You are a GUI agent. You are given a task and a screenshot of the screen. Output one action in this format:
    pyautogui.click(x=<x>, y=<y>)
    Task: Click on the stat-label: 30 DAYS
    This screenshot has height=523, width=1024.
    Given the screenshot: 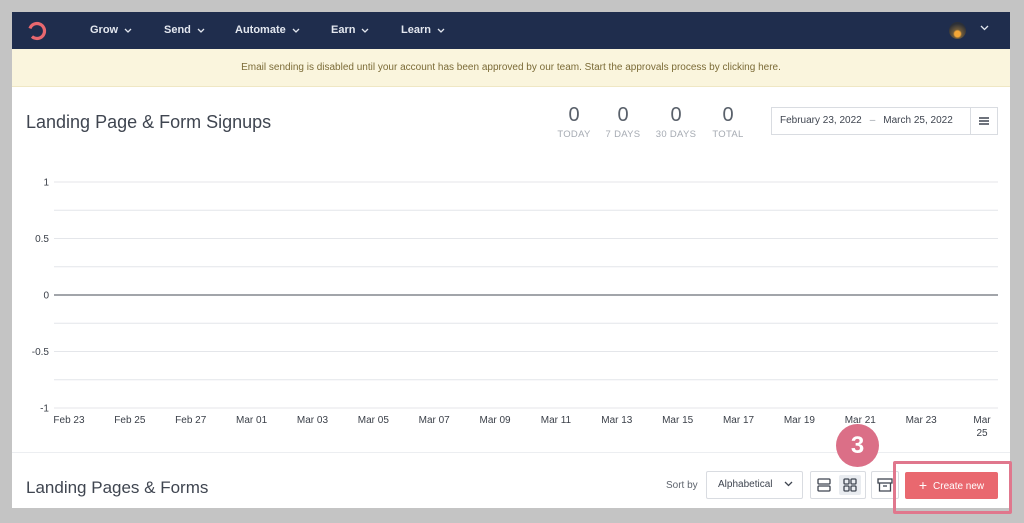 What is the action you would take?
    pyautogui.click(x=676, y=134)
    